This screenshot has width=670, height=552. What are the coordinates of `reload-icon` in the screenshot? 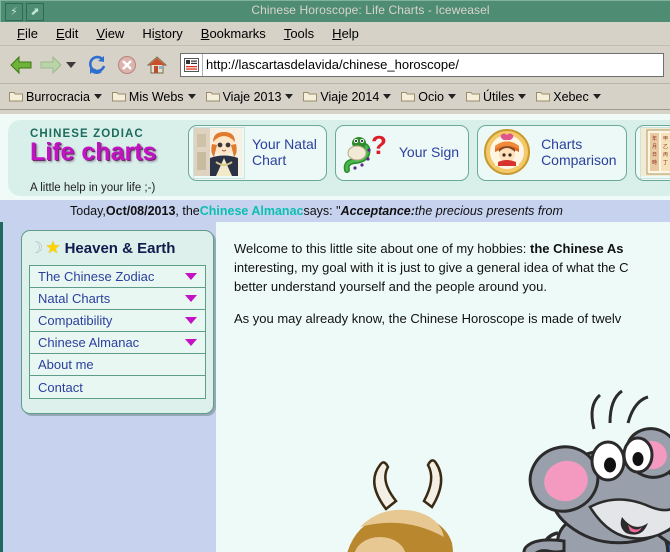 It's located at (97, 64).